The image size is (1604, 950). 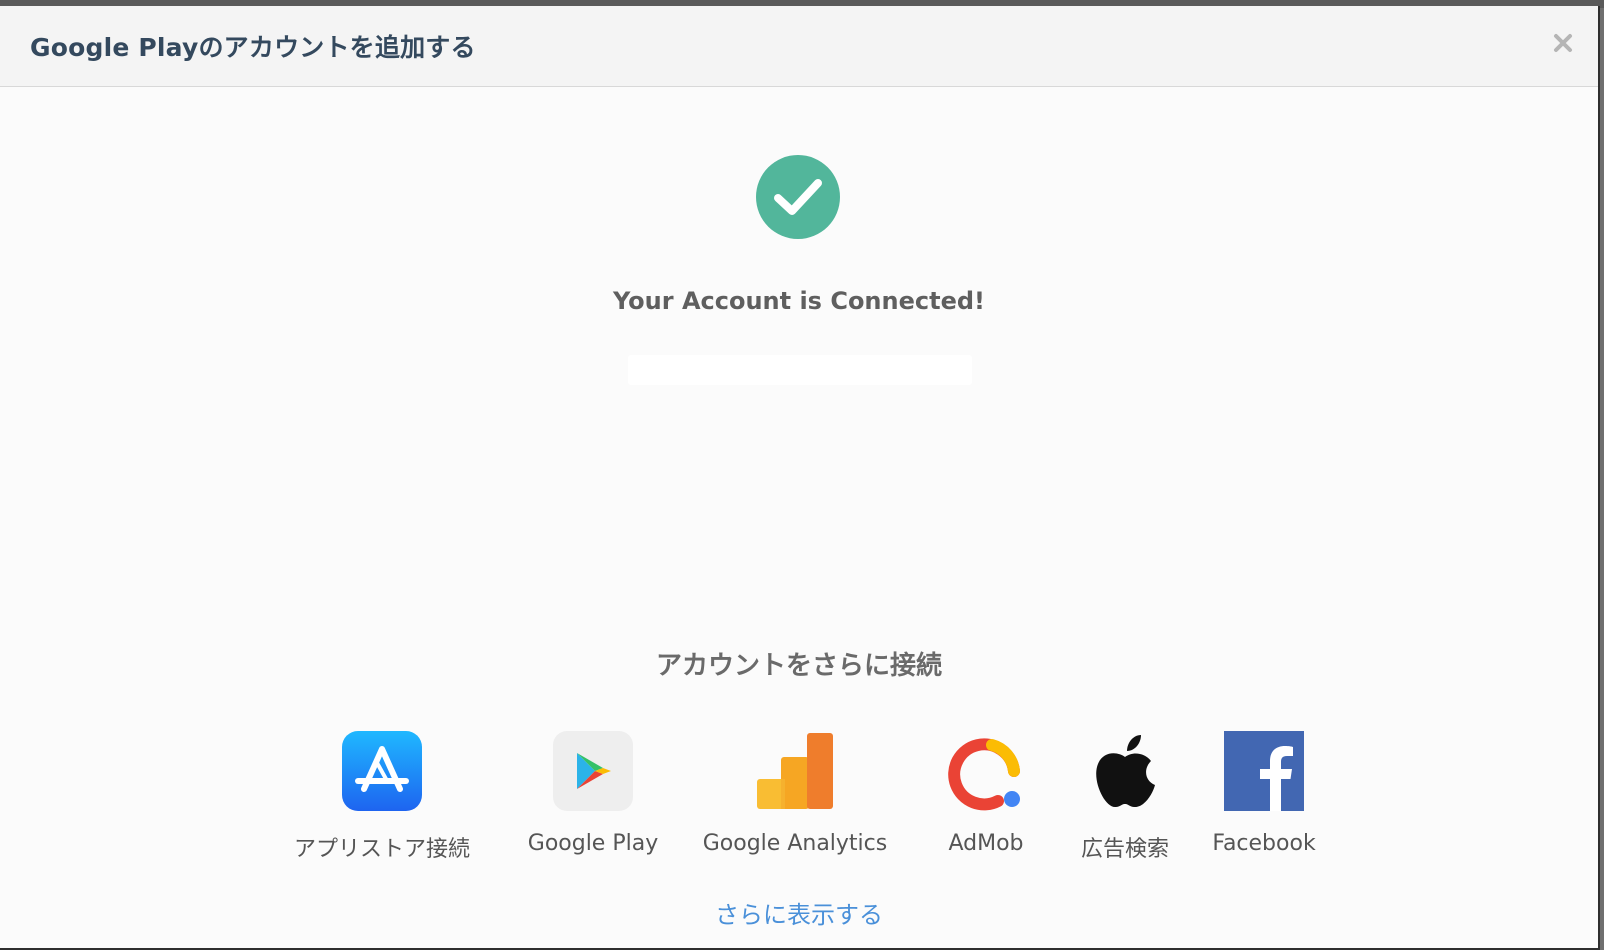 I want to click on connected-message: Your Account is Connected!, so click(x=799, y=301).